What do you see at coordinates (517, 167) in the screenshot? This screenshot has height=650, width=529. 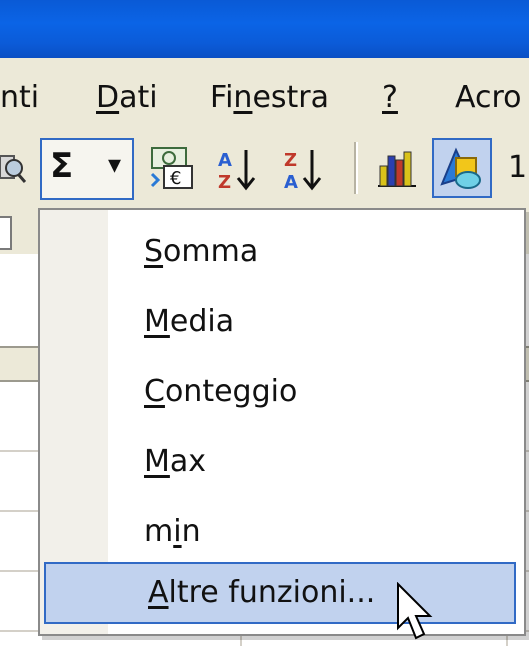 I see `zoom-value: 1` at bounding box center [517, 167].